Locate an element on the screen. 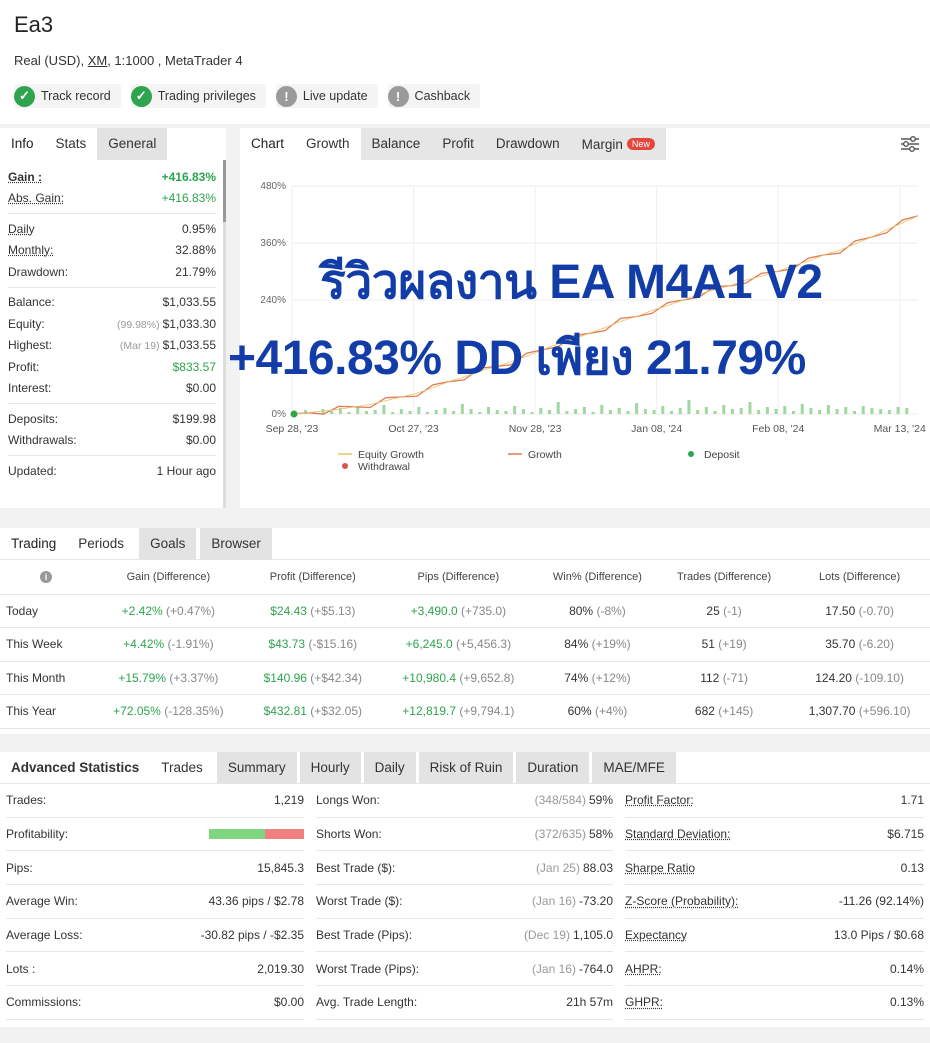 Image resolution: width=930 pixels, height=1043 pixels. stat-value: 2,019.30 is located at coordinates (280, 968).